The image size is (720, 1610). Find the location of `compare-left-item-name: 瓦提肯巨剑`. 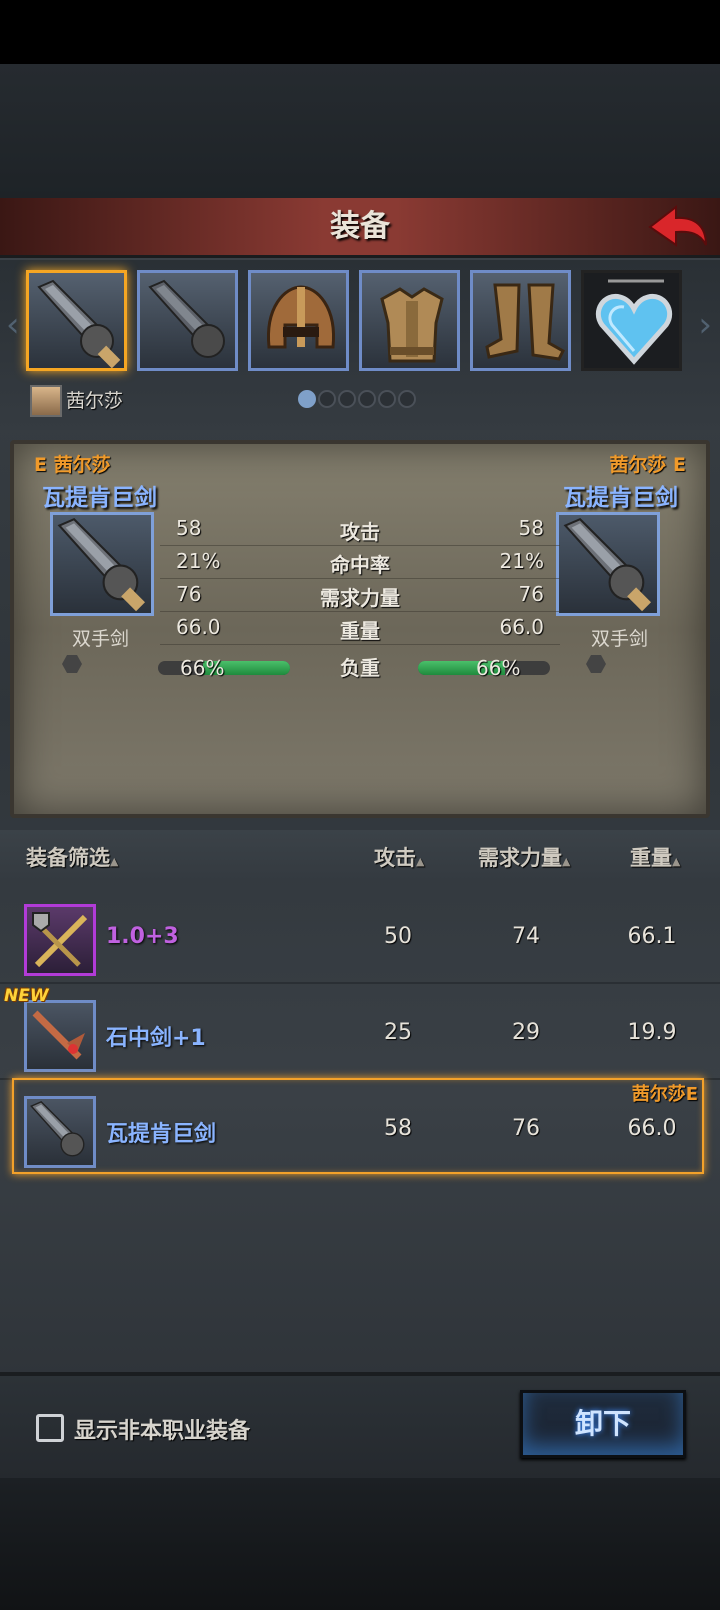

compare-left-item-name: 瓦提肯巨剑 is located at coordinates (99, 498).